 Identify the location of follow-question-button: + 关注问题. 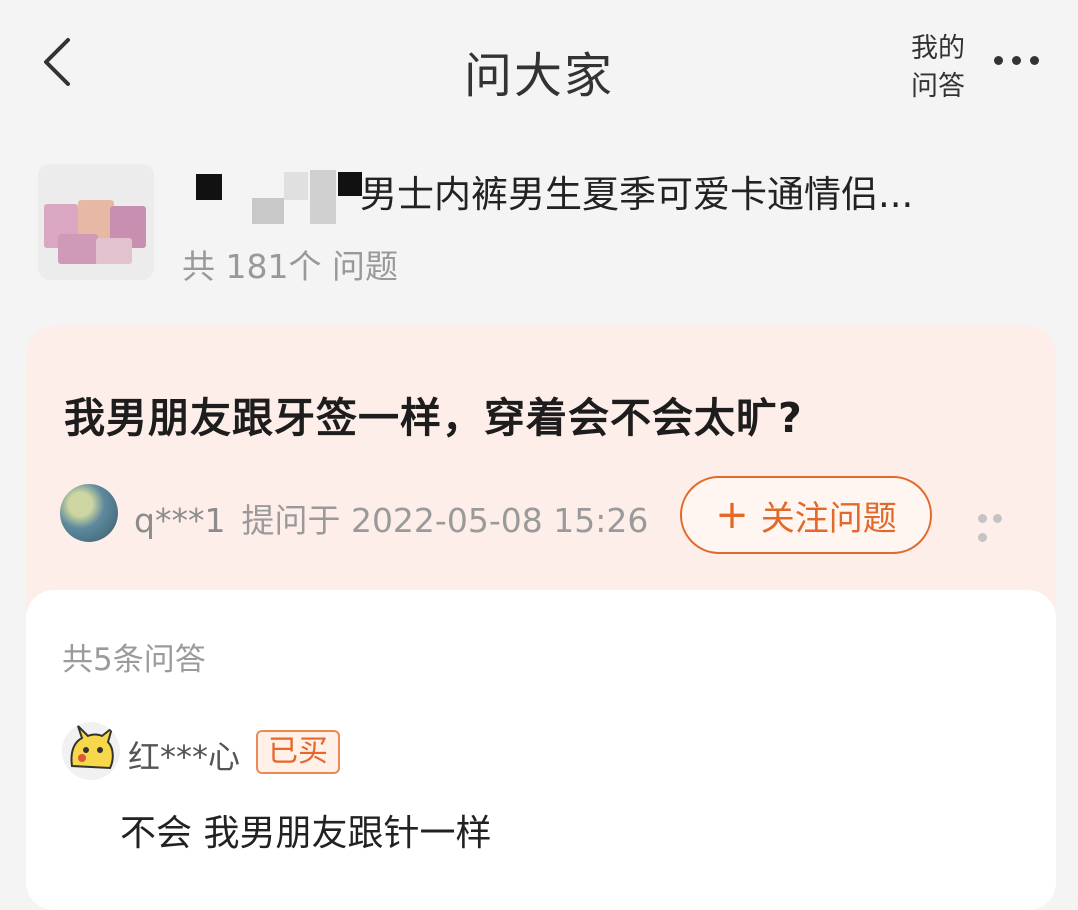
(806, 515).